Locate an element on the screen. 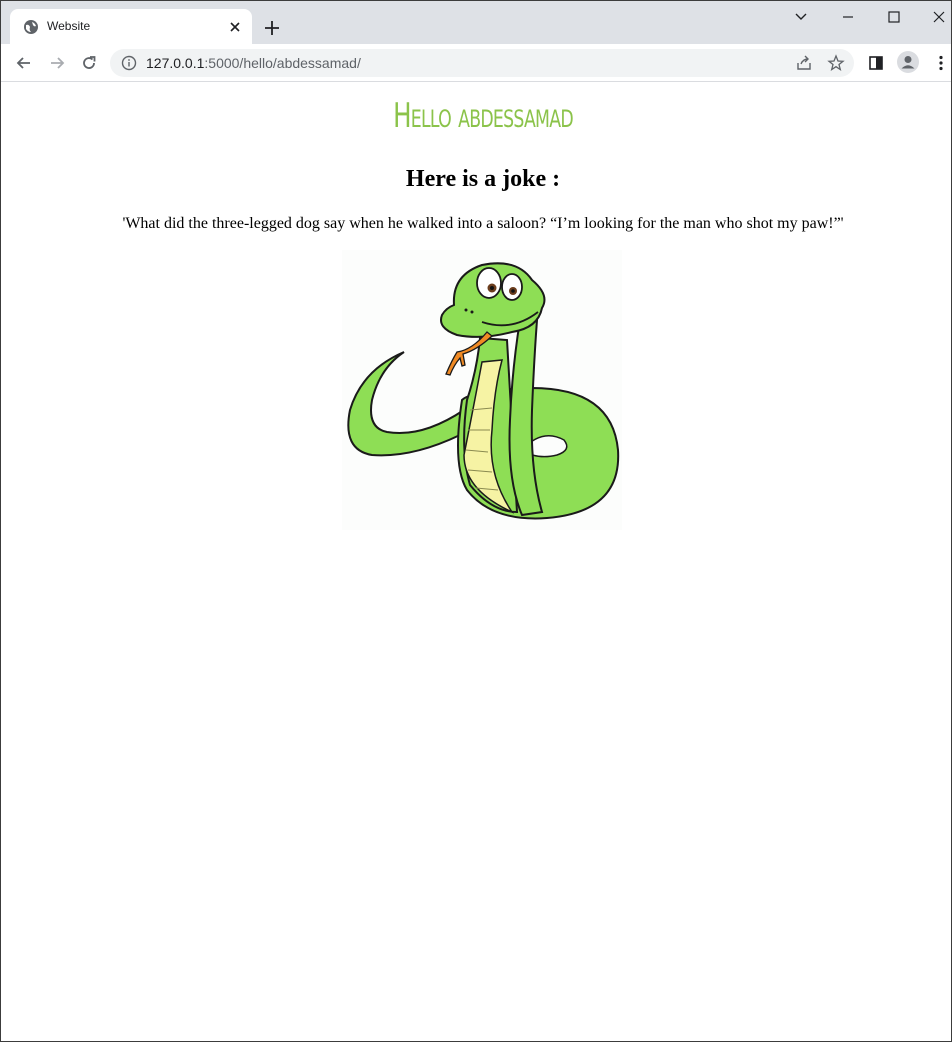 The image size is (952, 1042). url-text: 127.0.0.1:5000/hello/abdessamad/ is located at coordinates (253, 63).